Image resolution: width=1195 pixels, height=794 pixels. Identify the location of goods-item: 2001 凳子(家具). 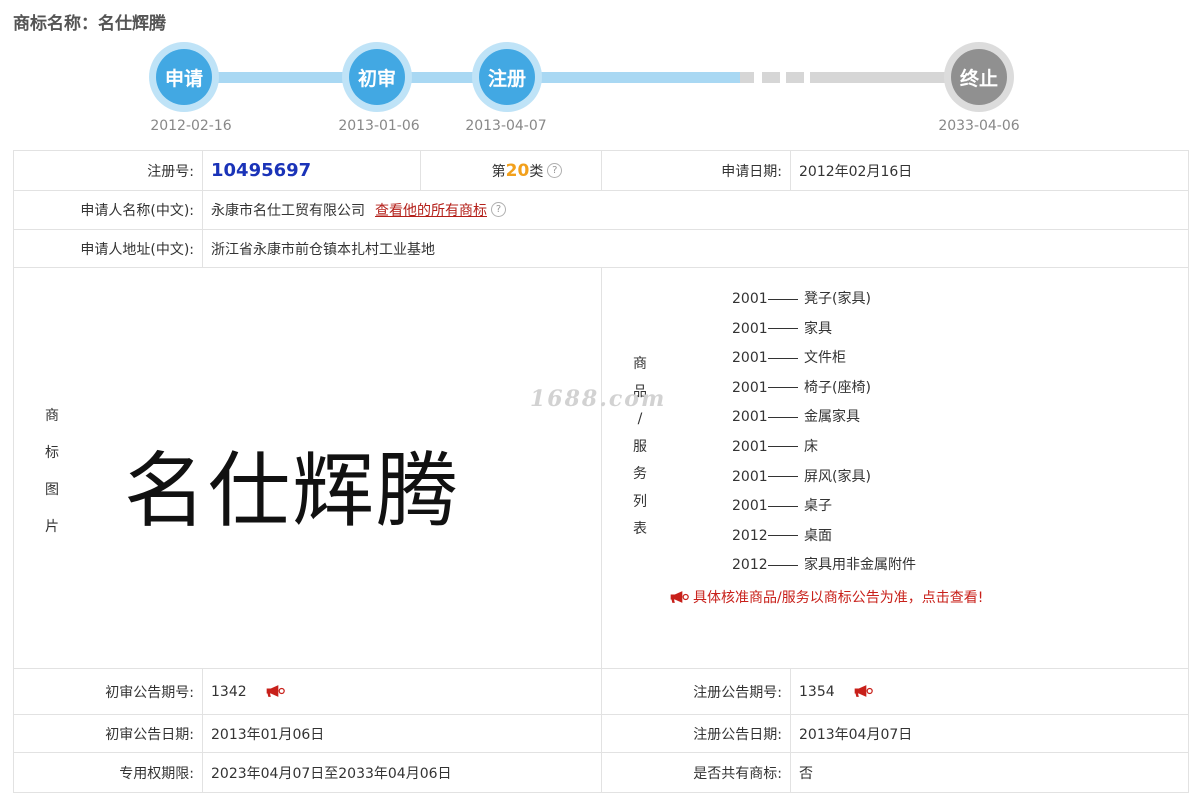
(960, 300).